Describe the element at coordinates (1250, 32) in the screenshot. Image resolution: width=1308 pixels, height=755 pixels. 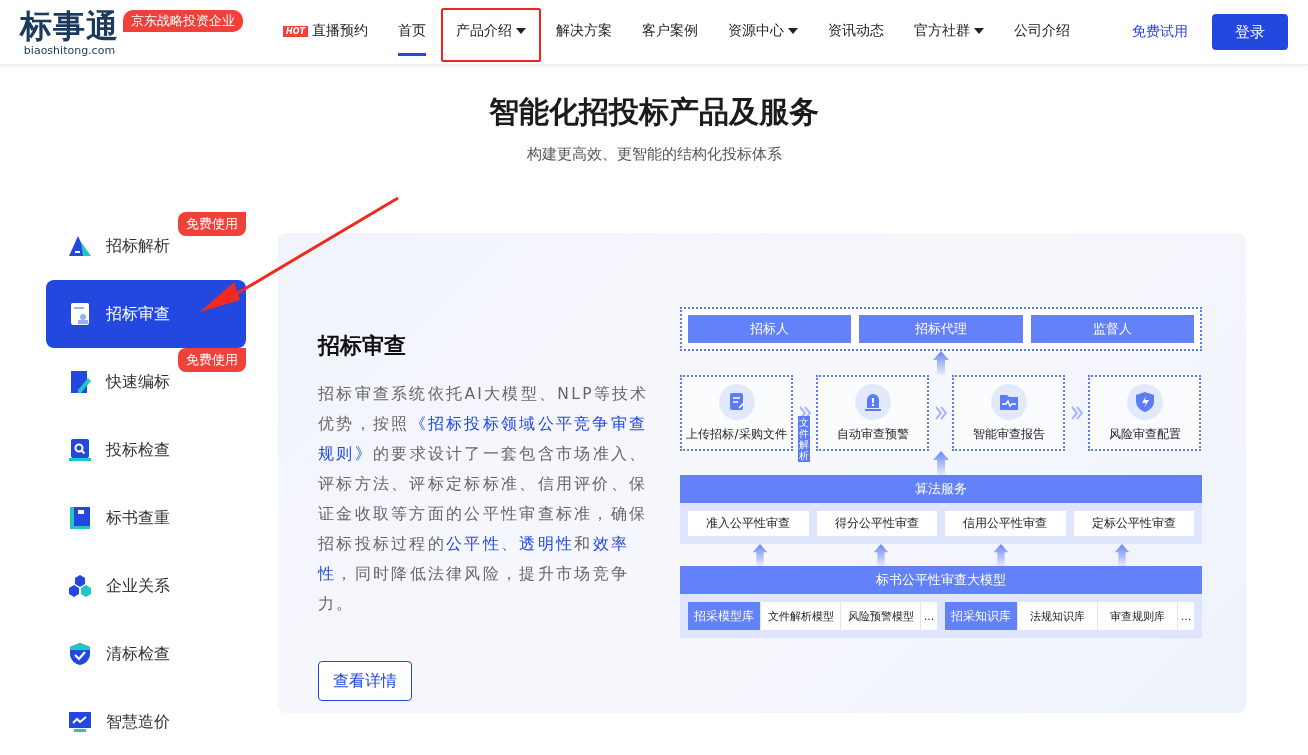
I see `login-button: 登录` at that location.